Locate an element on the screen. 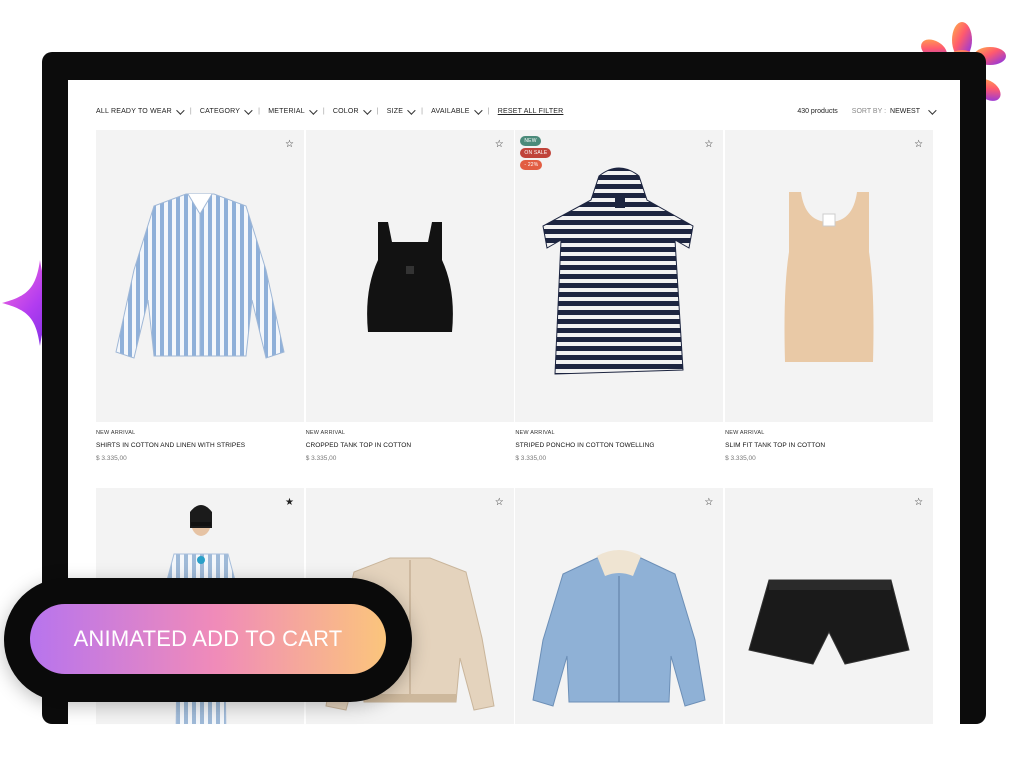 The height and width of the screenshot is (777, 1024). product-name: SLIM FIT TANK TOP IN COTTON is located at coordinates (829, 445).